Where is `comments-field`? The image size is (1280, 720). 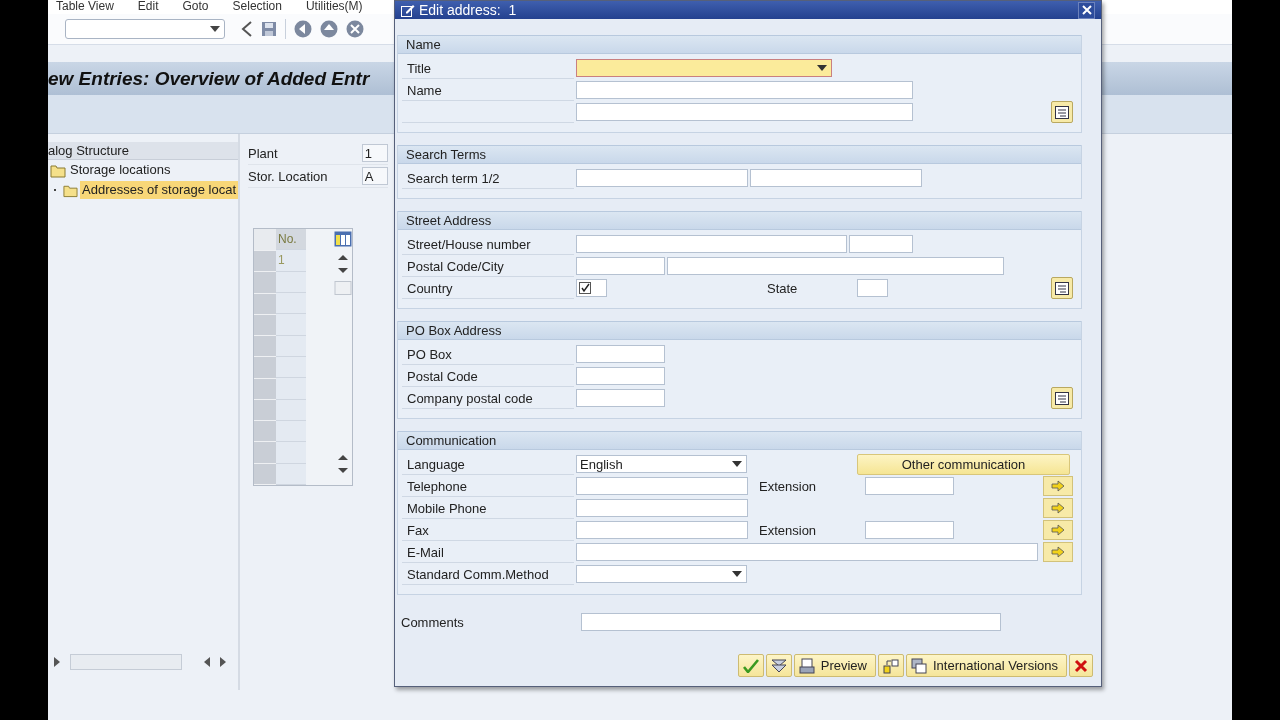
comments-field is located at coordinates (791, 622).